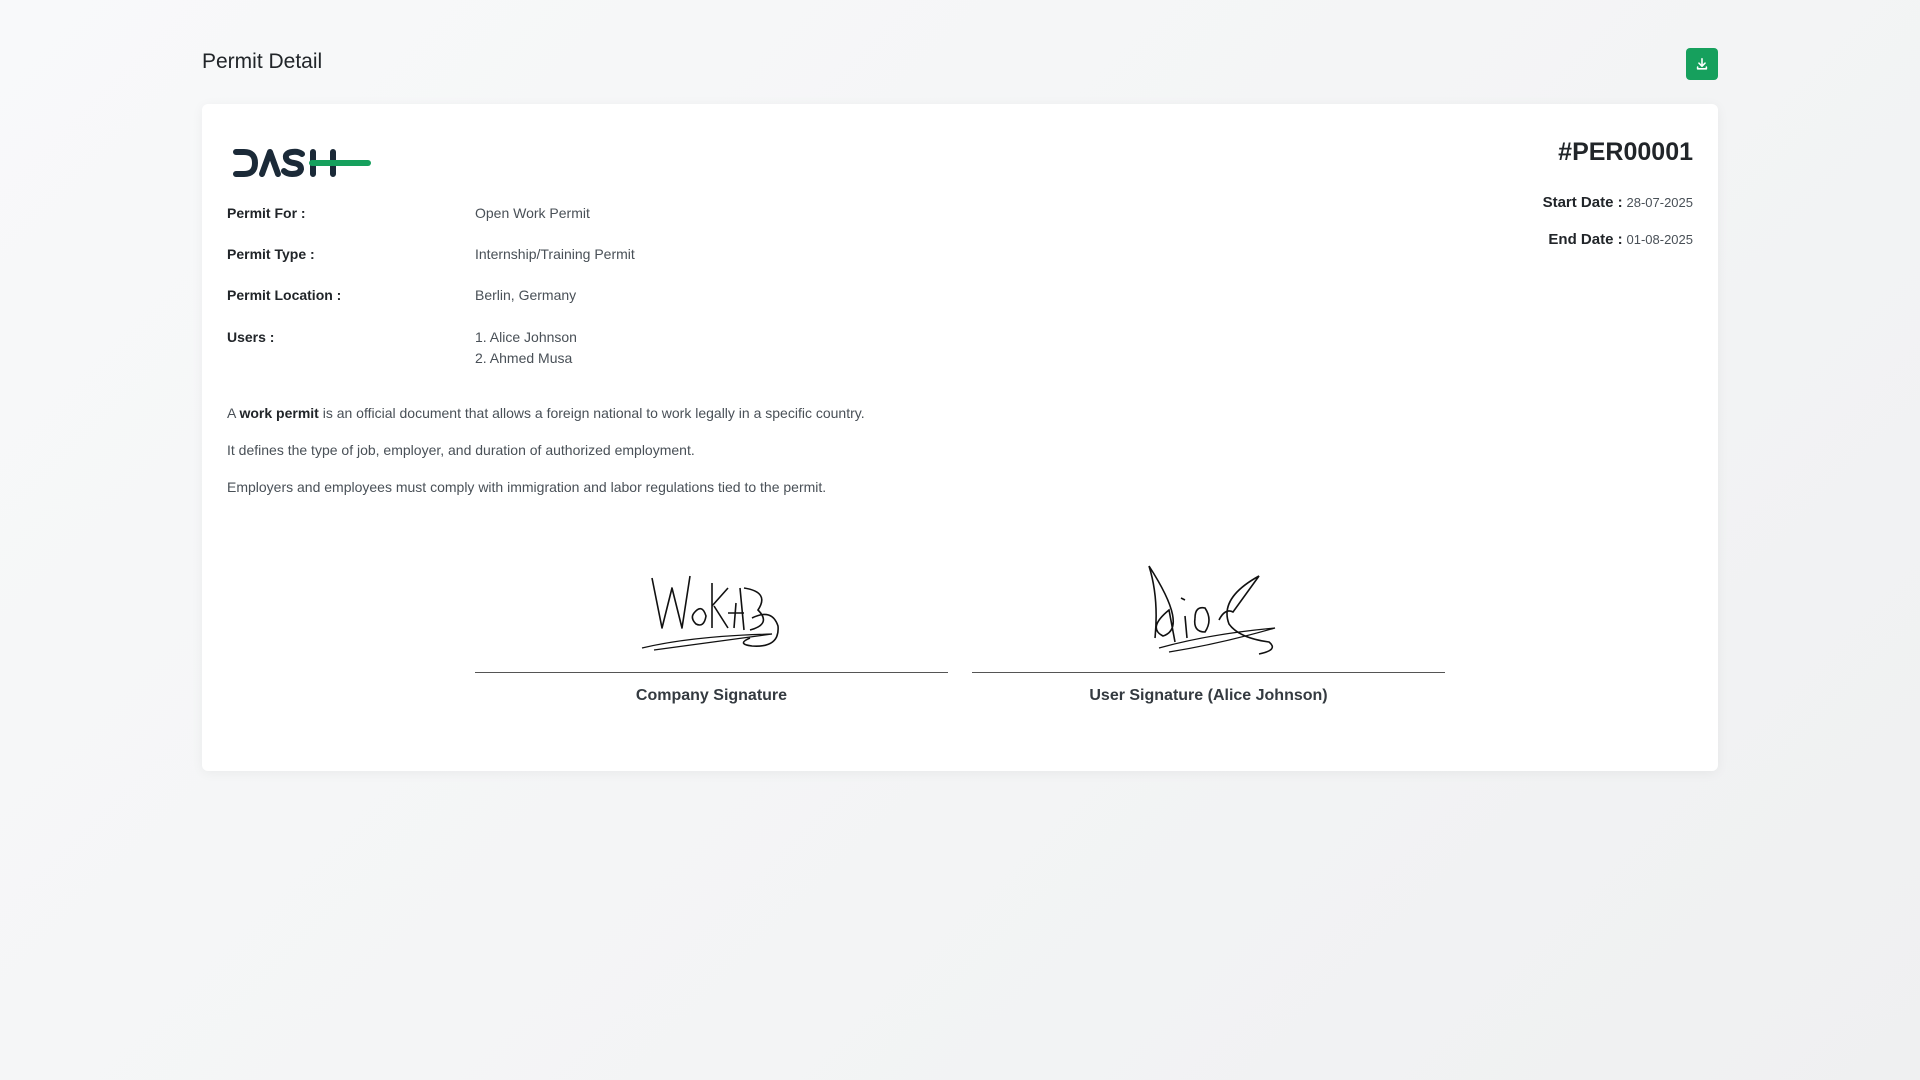 This screenshot has height=1080, width=1920. I want to click on company-signature-line, so click(711, 672).